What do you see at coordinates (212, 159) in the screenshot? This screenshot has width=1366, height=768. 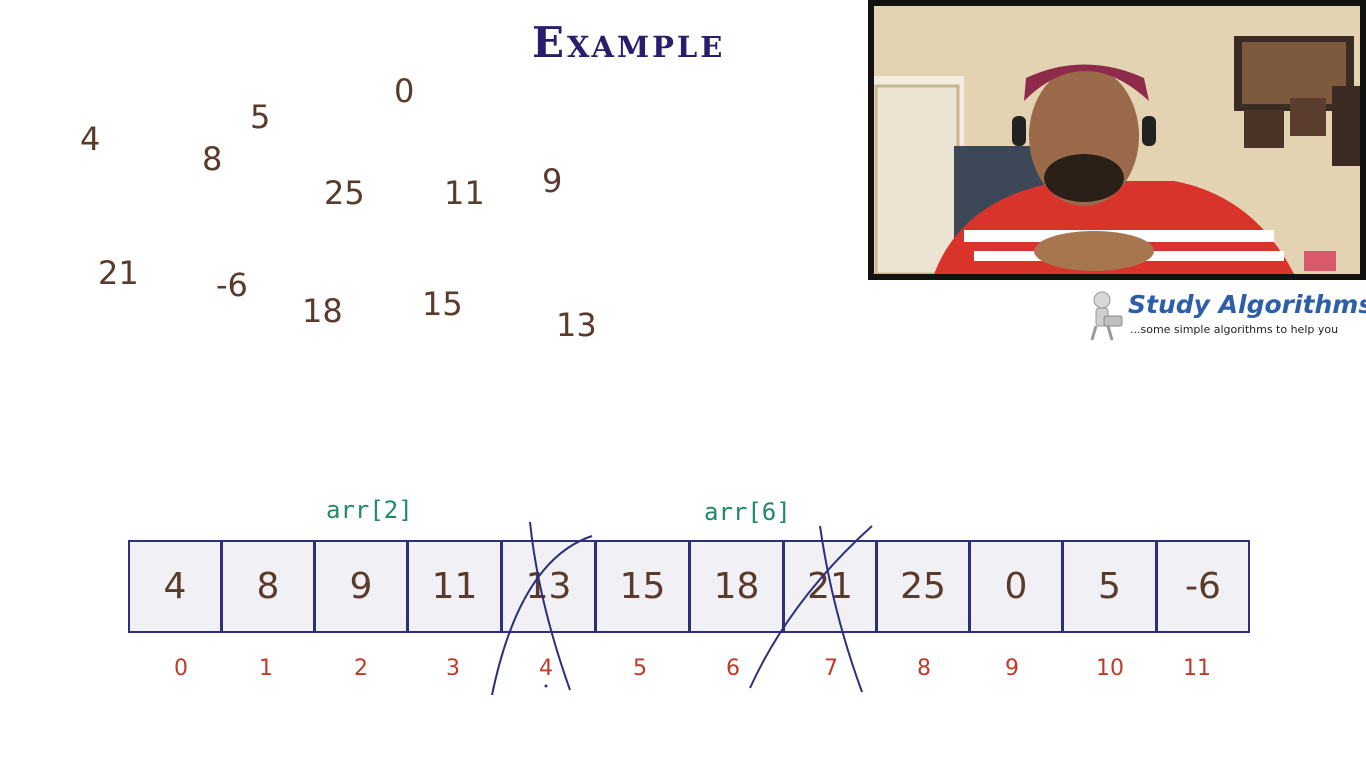 I see `scattered-number: 8` at bounding box center [212, 159].